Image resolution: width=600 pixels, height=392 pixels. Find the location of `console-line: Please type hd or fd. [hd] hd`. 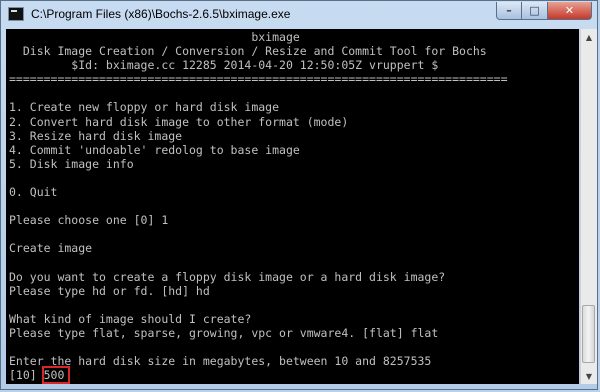

console-line: Please type hd or fd. [hd] hd is located at coordinates (109, 290).